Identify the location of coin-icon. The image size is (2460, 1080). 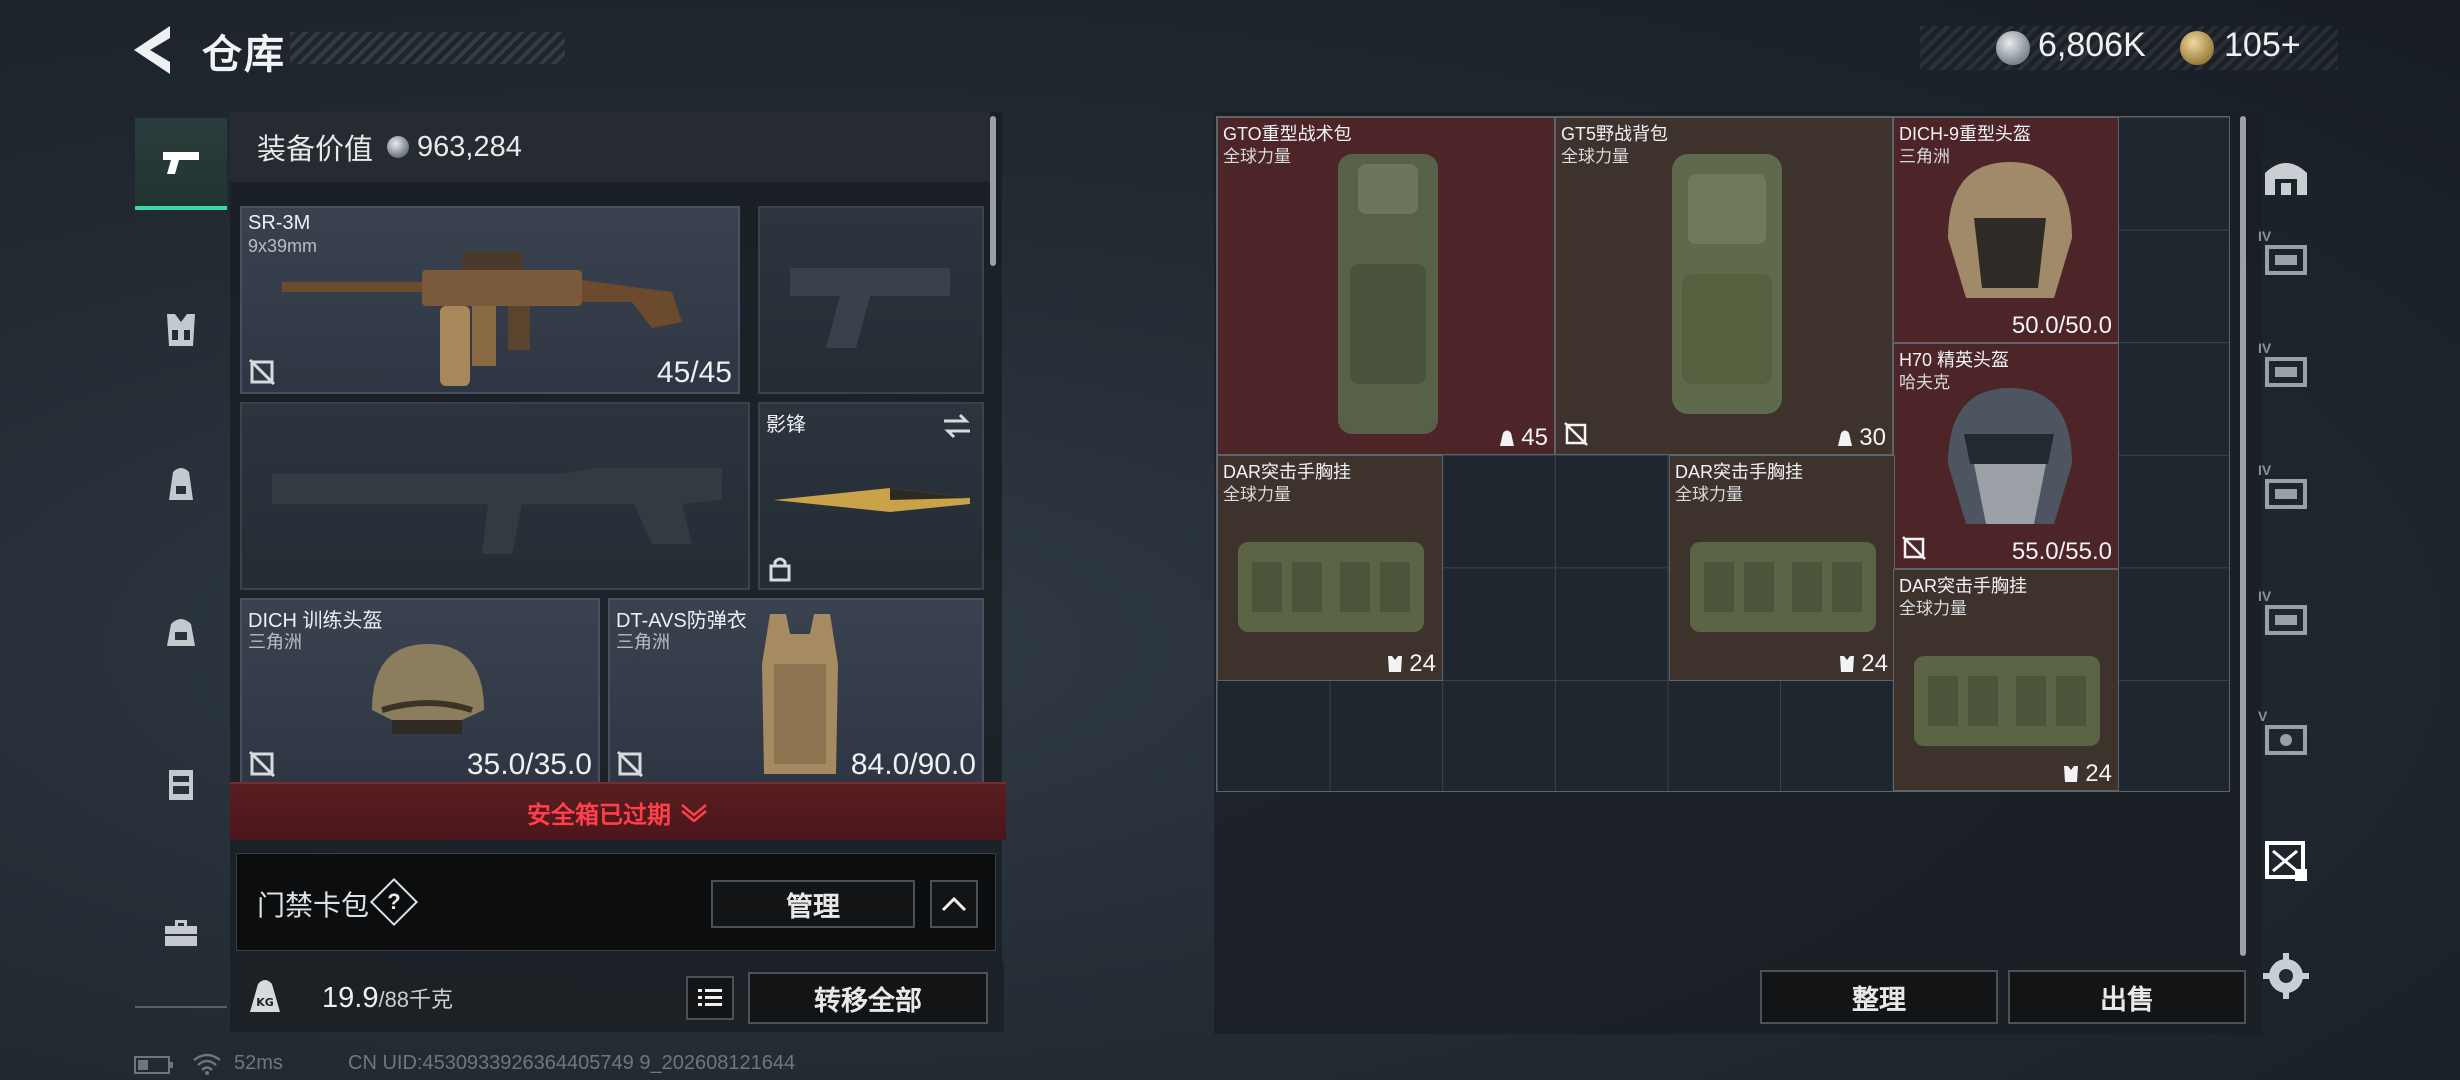
(398, 147).